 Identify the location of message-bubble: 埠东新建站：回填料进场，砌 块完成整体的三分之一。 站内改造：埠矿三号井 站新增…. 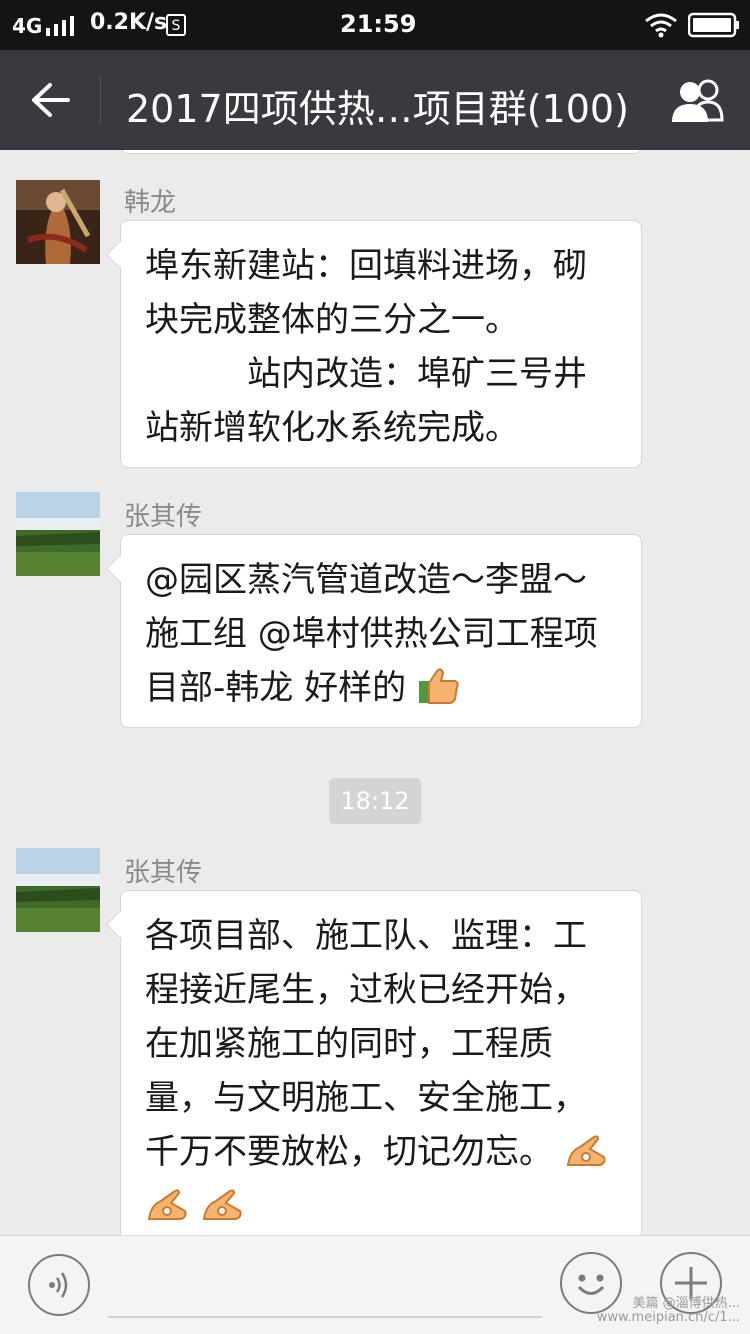
(381, 344).